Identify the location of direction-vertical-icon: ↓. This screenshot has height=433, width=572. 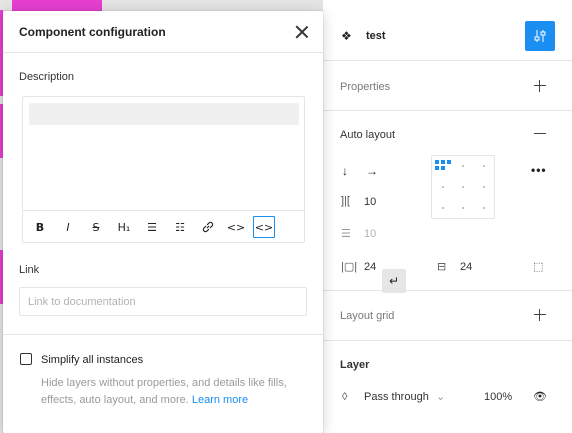
(345, 171).